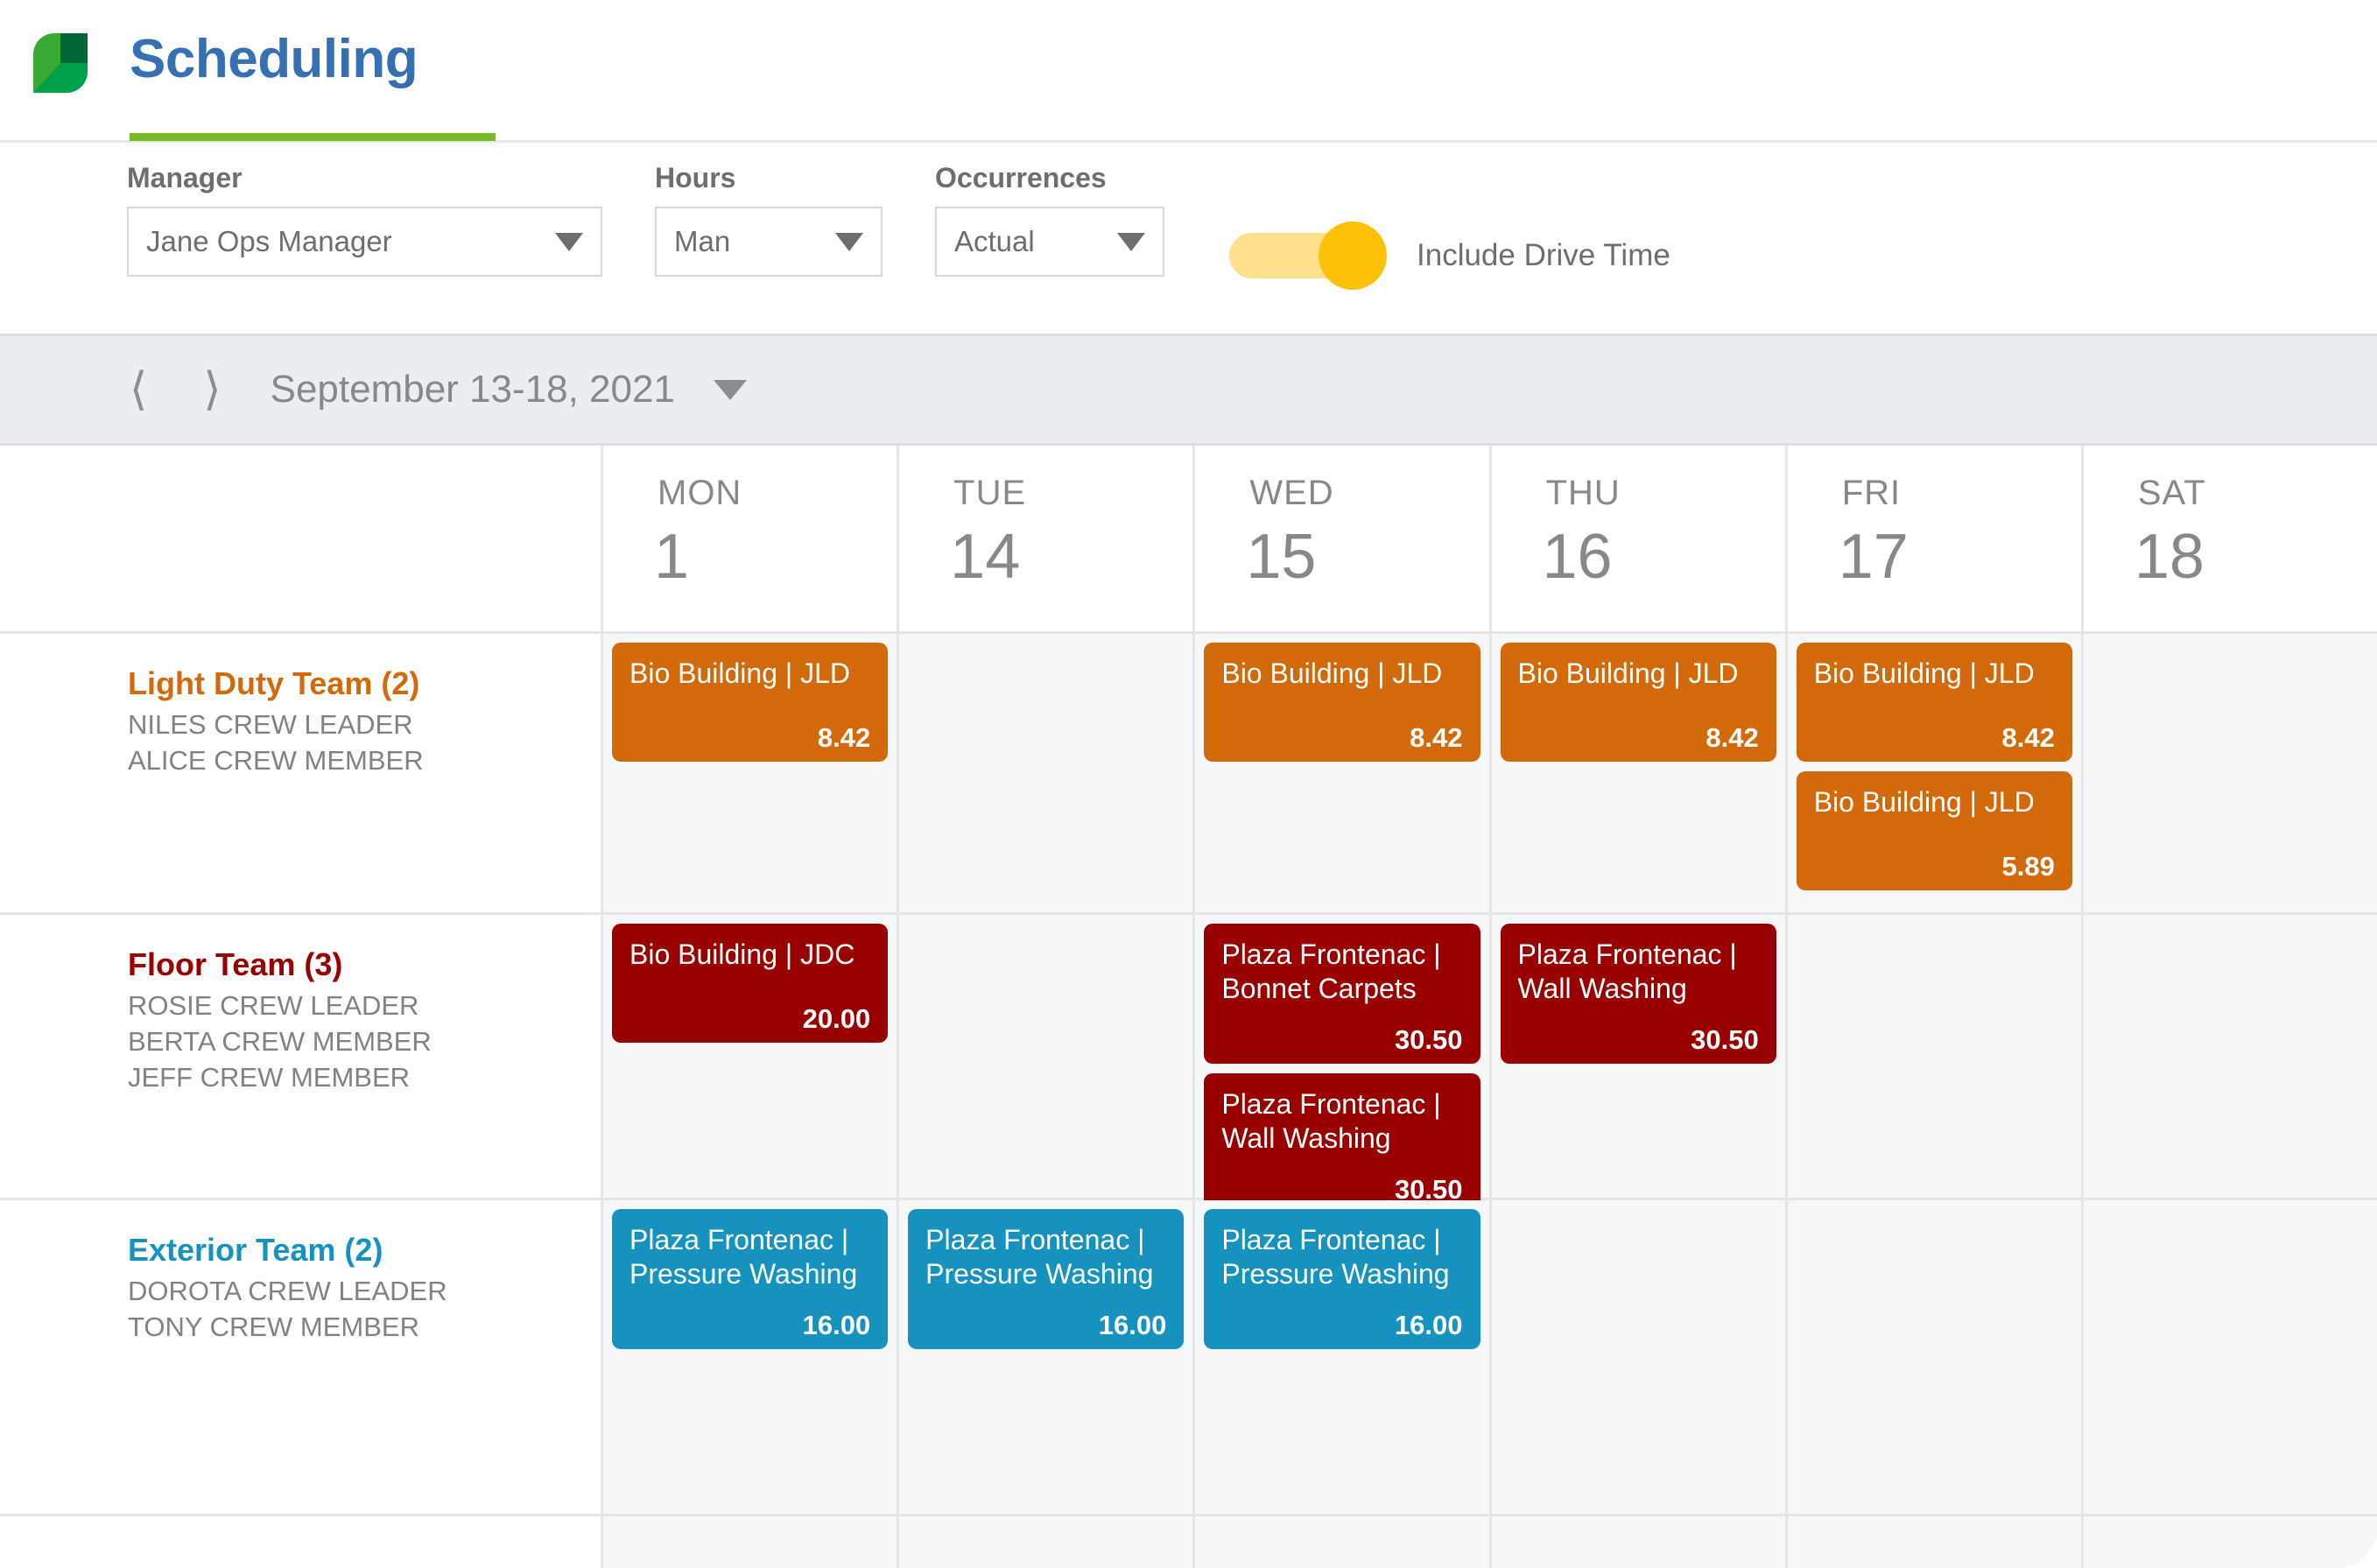  Describe the element at coordinates (1932, 539) in the screenshot. I see `day-header-fri: FRI 17` at that location.